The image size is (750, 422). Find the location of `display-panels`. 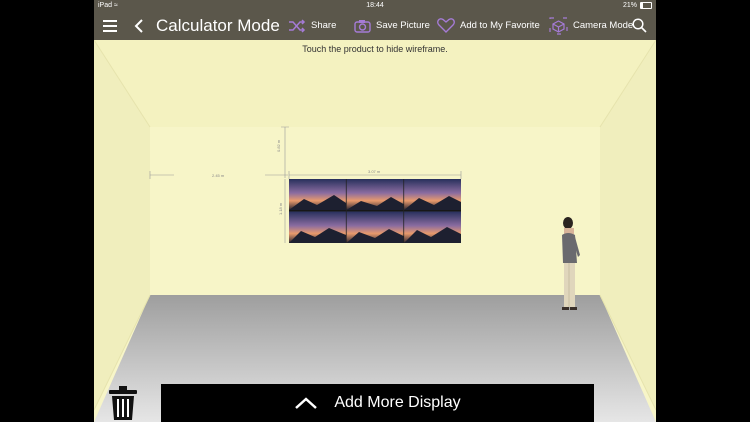

display-panels is located at coordinates (375, 211).